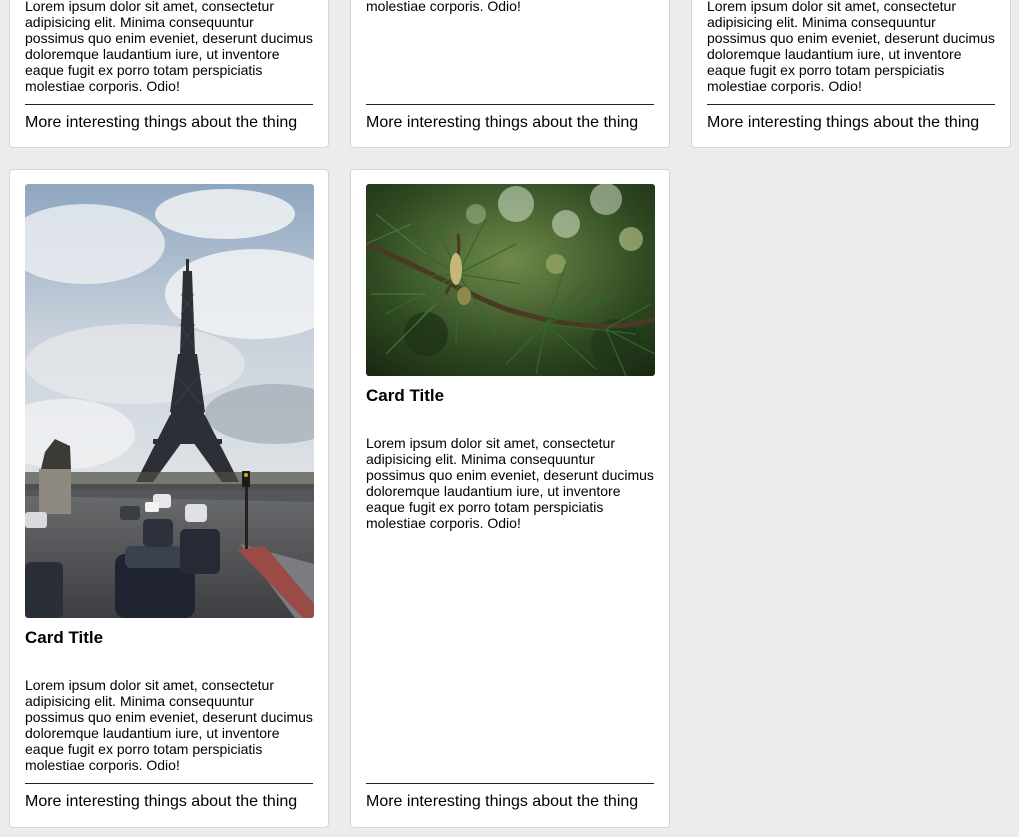 The width and height of the screenshot is (1019, 837). What do you see at coordinates (169, 401) in the screenshot?
I see `eiffel-tower-photo` at bounding box center [169, 401].